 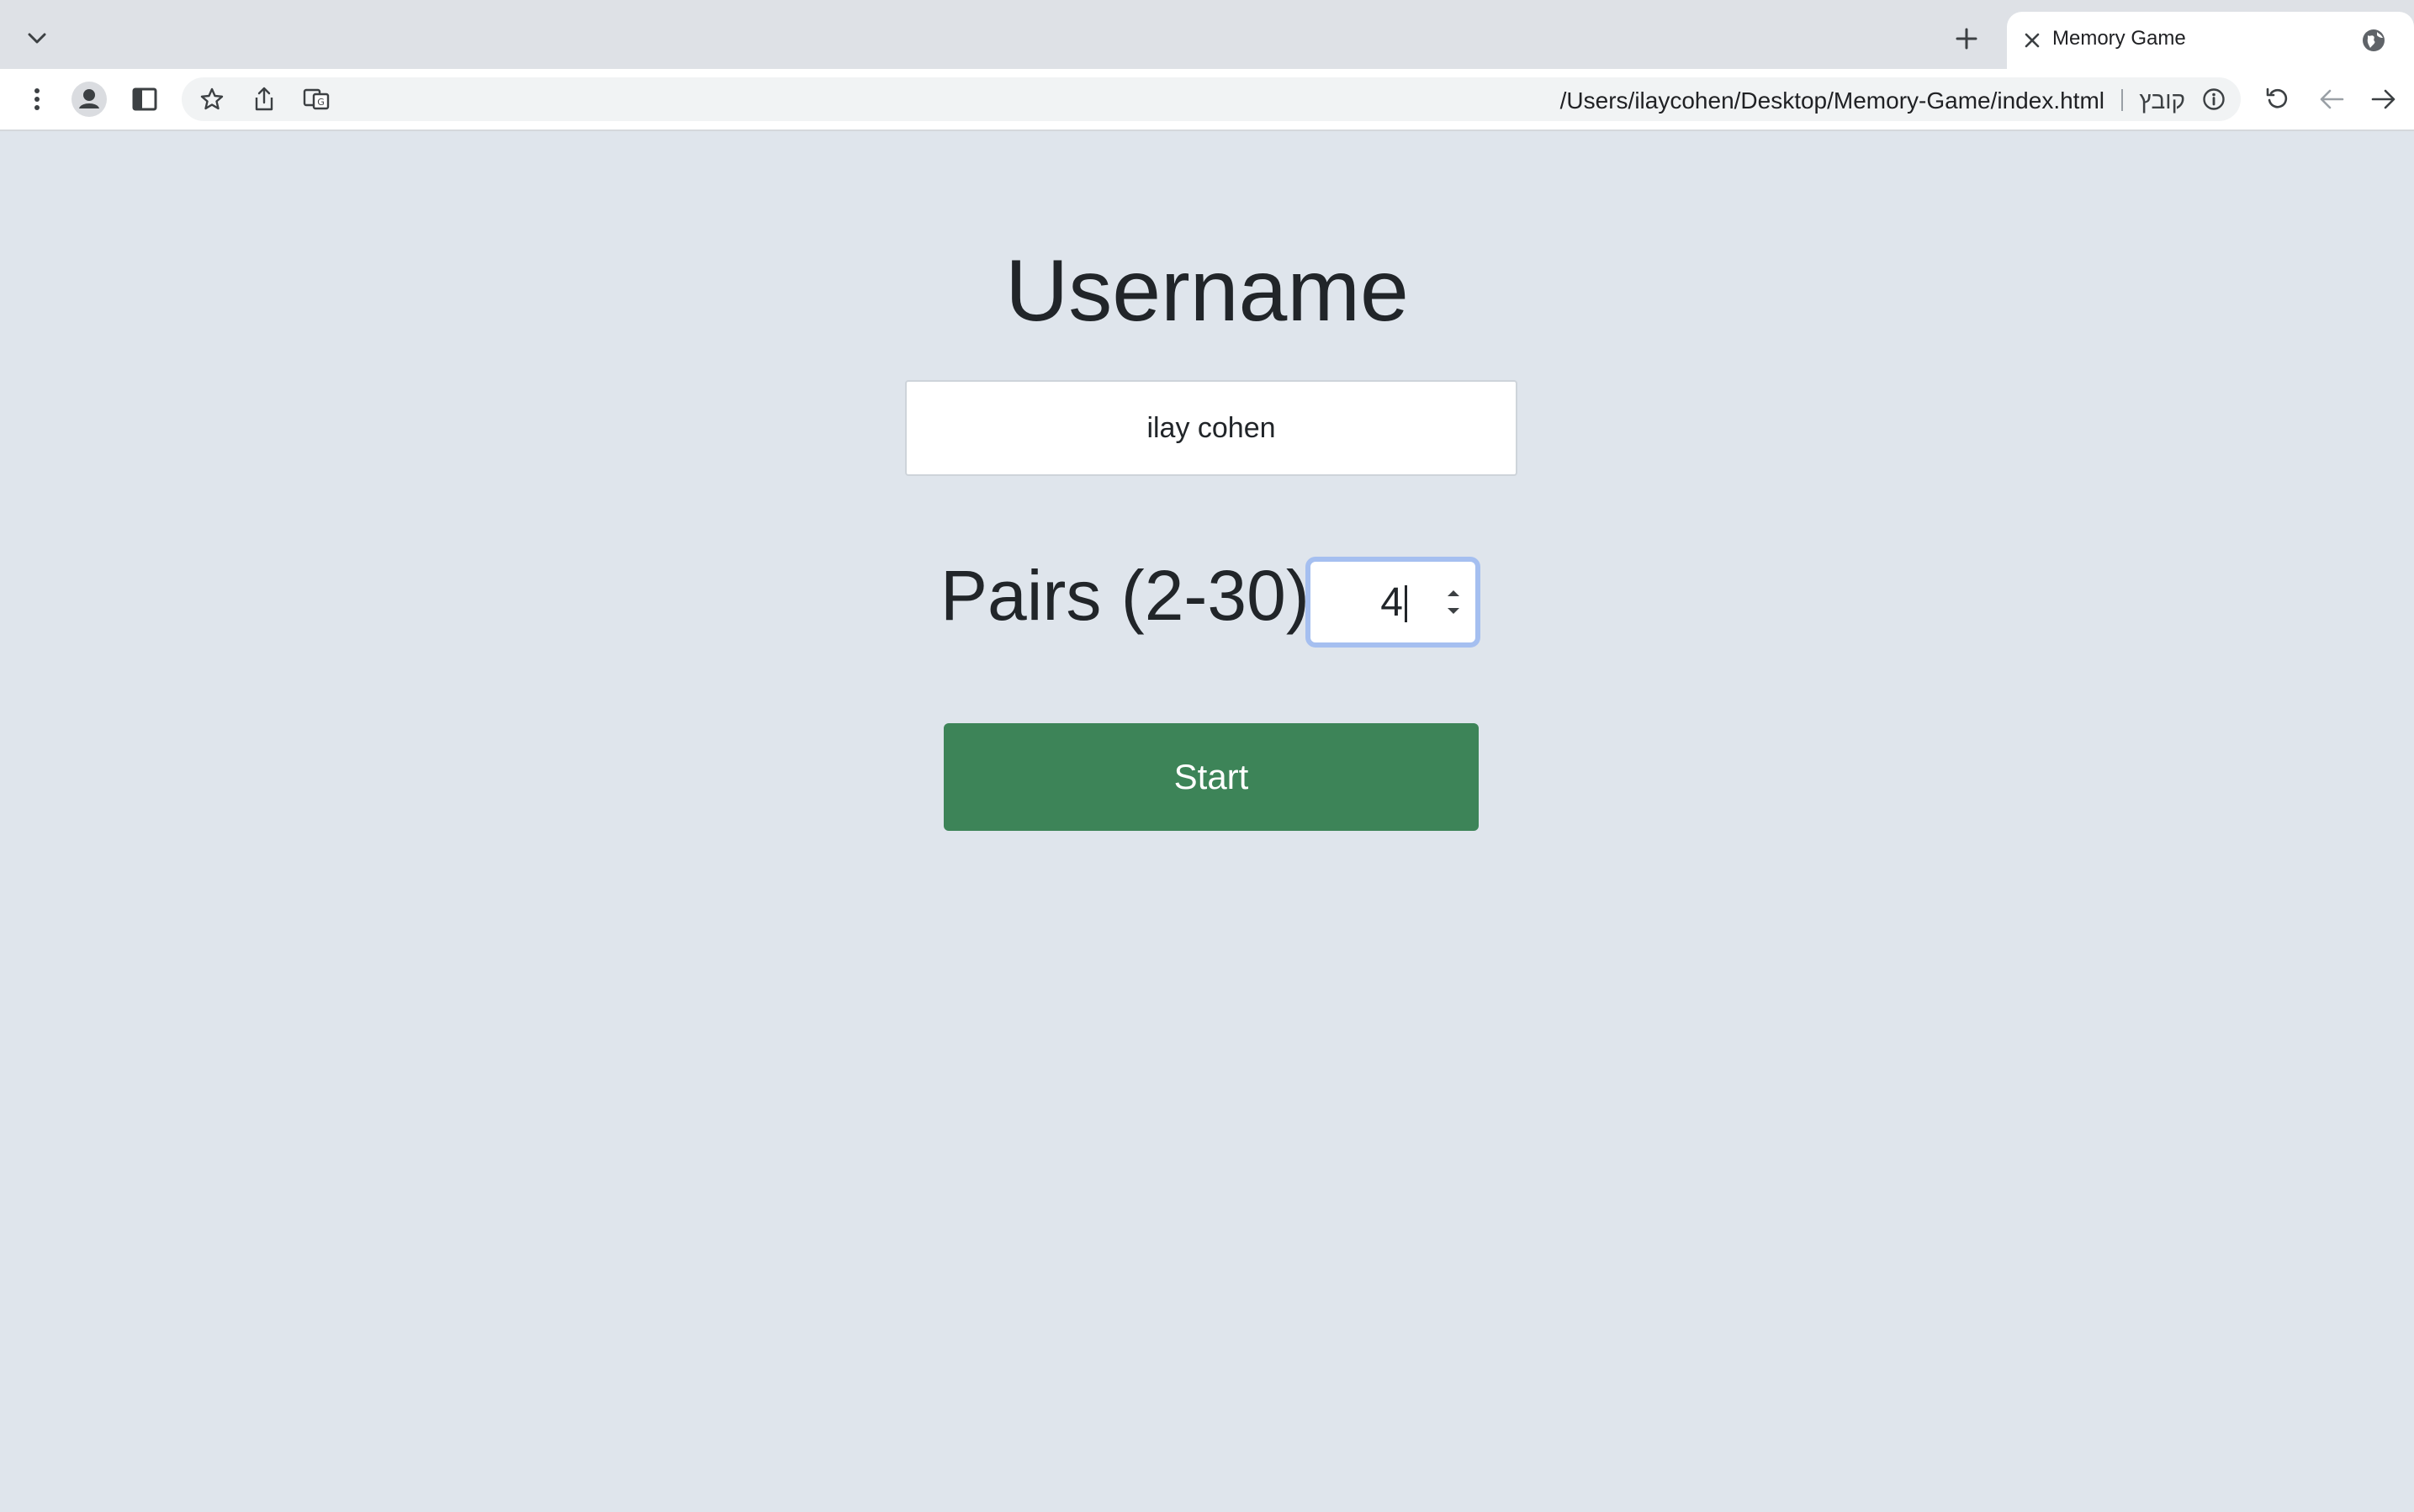 What do you see at coordinates (1207, 291) in the screenshot?
I see `username-heading: Username` at bounding box center [1207, 291].